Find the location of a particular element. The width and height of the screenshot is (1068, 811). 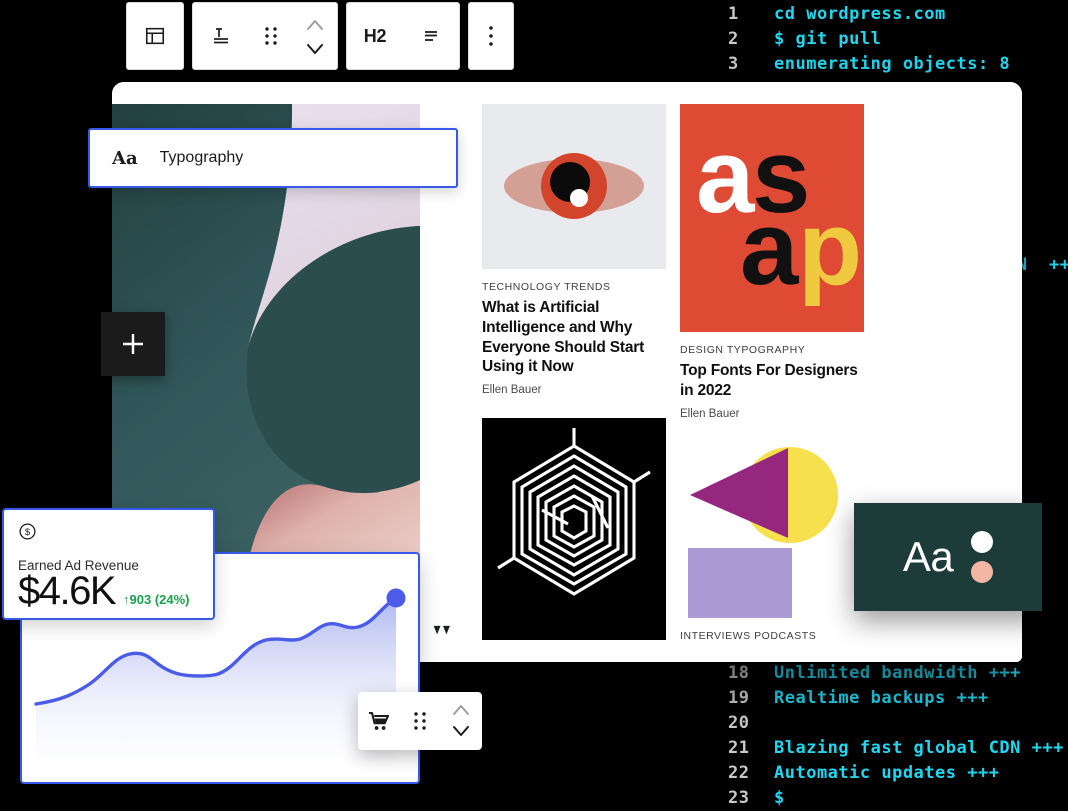

layout-icon is located at coordinates (155, 36).